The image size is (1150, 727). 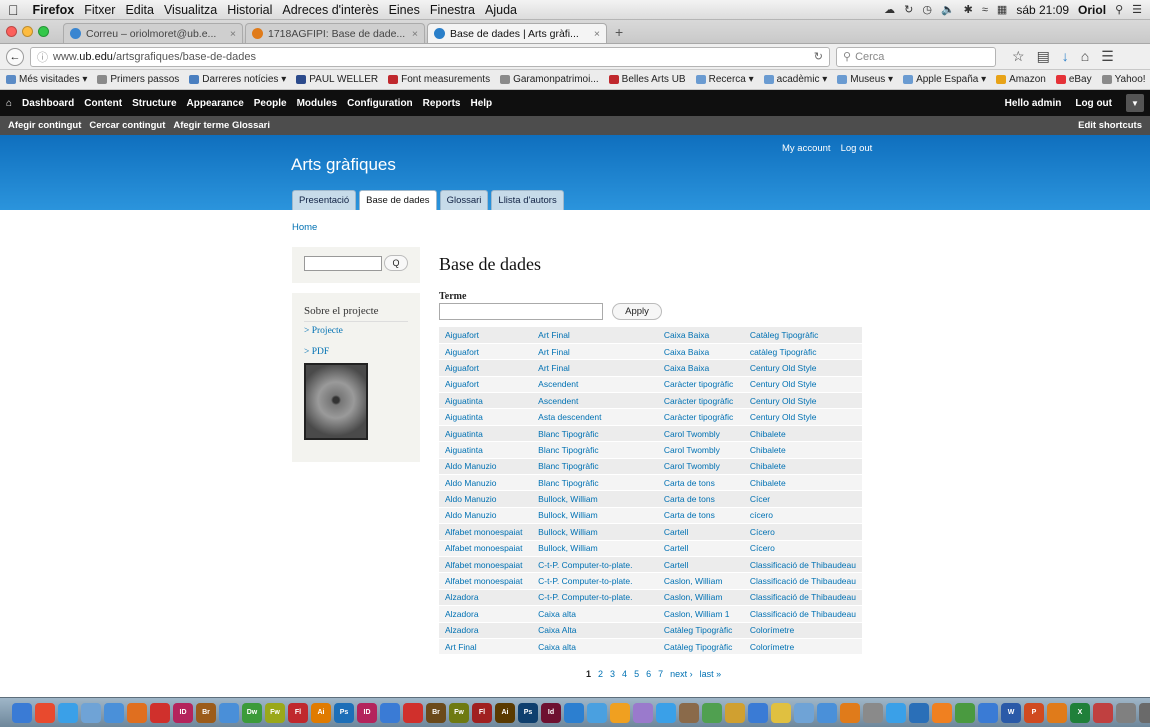 I want to click on menu-item-file: Fitxer, so click(x=99, y=10).